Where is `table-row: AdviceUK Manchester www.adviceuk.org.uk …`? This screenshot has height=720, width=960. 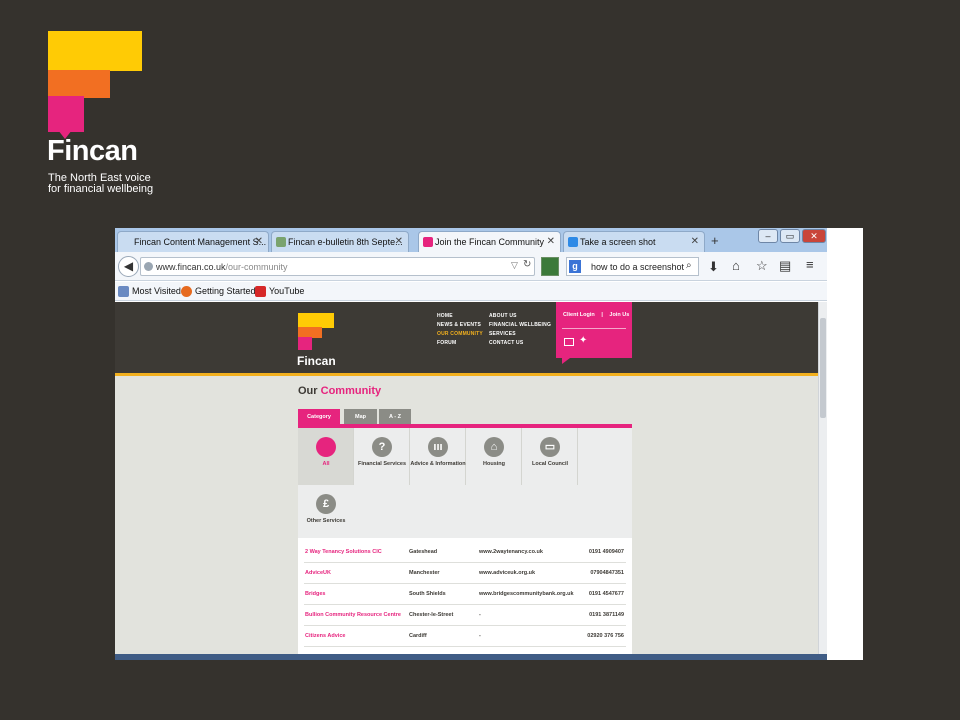
table-row: AdviceUK Manchester www.adviceuk.org.uk … is located at coordinates (465, 573).